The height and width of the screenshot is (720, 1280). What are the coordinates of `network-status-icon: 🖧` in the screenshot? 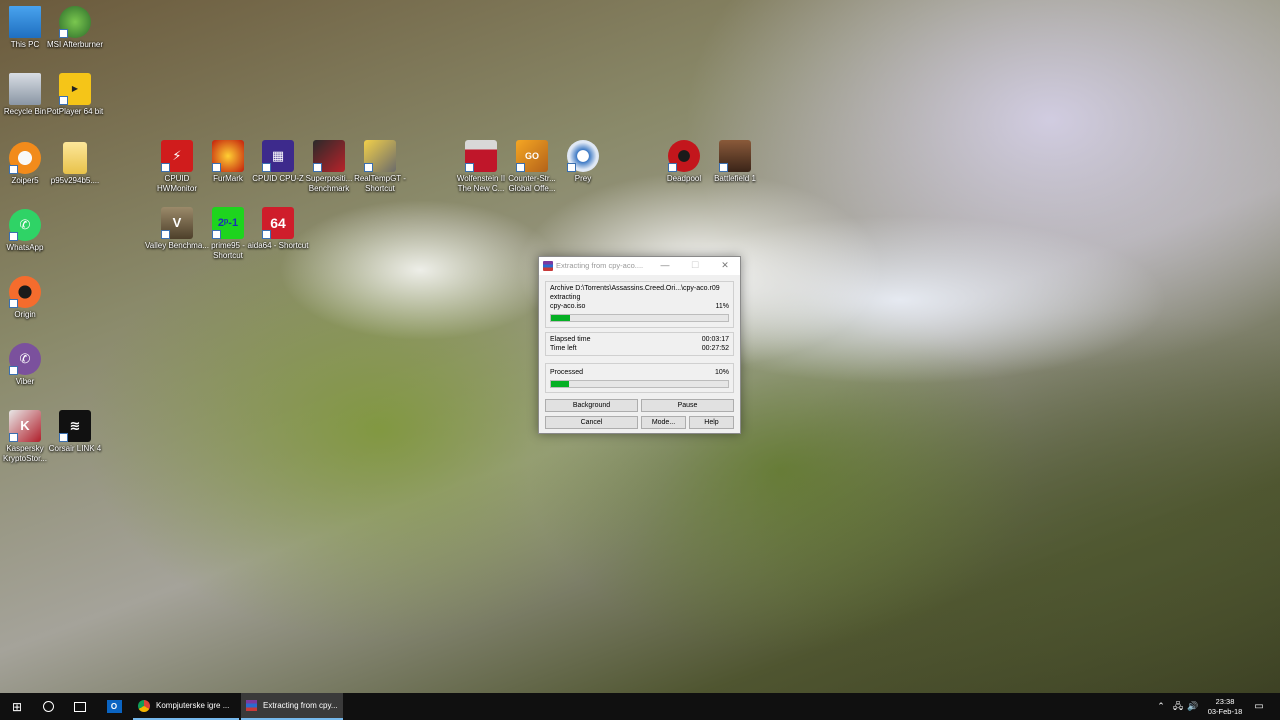 It's located at (1178, 705).